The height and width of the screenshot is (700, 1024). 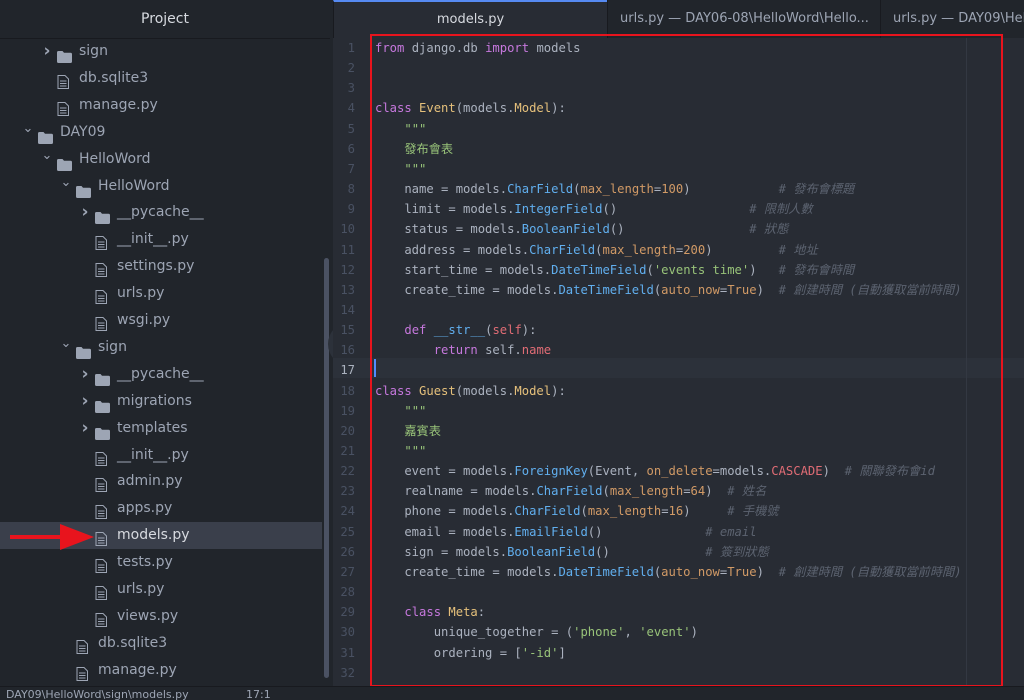 I want to click on tree-file: admin.py, so click(x=161, y=481).